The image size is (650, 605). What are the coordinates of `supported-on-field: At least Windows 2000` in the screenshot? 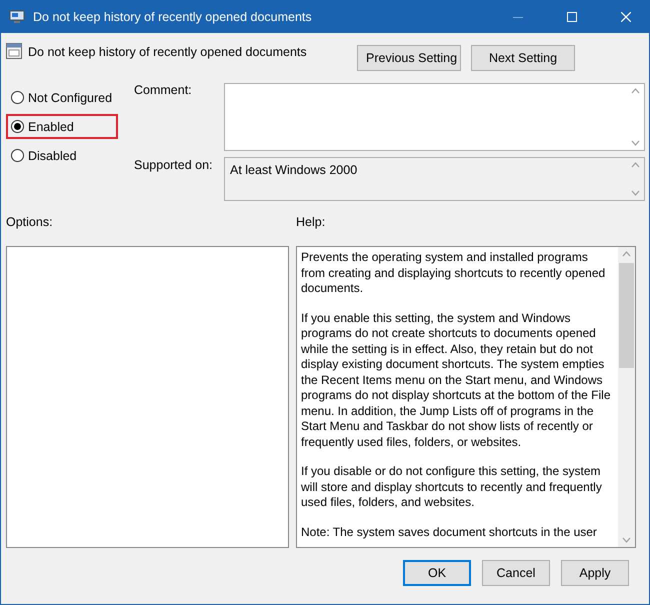 It's located at (434, 179).